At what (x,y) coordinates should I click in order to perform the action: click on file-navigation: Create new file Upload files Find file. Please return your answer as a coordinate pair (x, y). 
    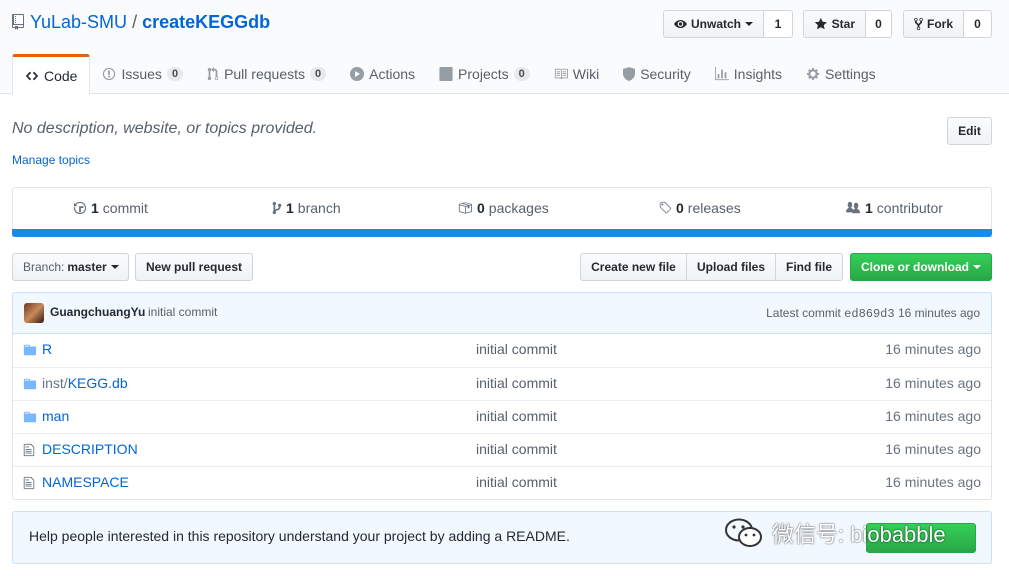
    Looking at the image, I should click on (711, 267).